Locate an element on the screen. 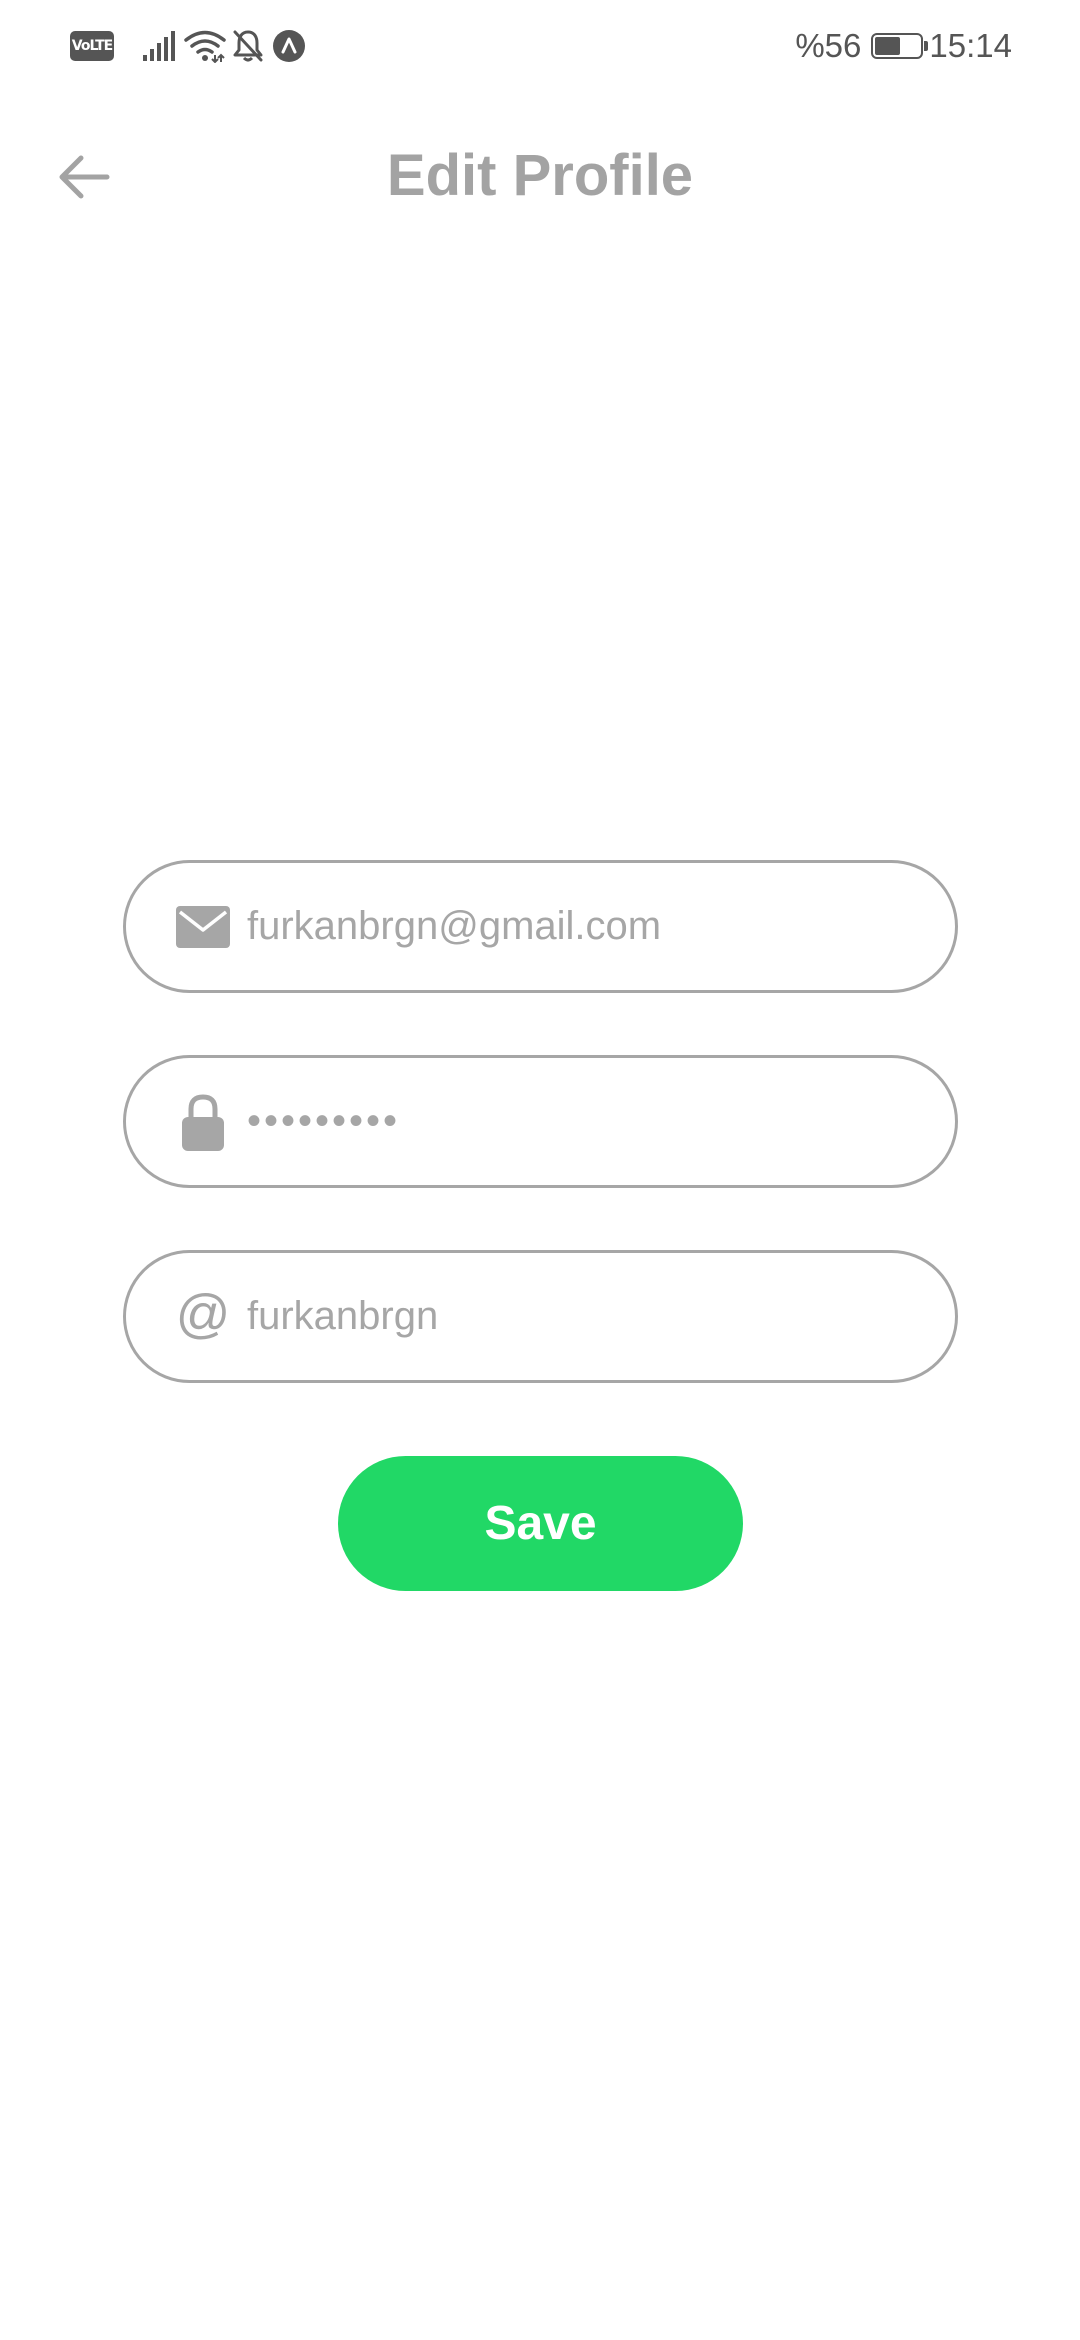 This screenshot has height=2340, width=1080. wifi-icon is located at coordinates (205, 46).